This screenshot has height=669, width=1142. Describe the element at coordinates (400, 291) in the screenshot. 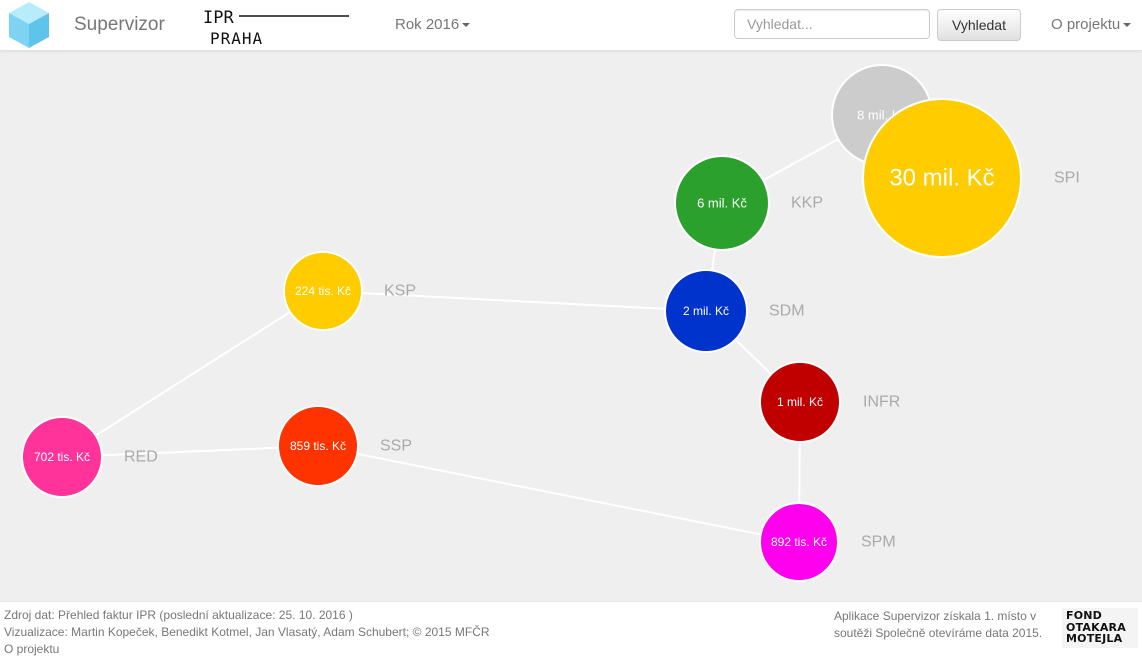

I see `node-label-ksp: KSP` at that location.